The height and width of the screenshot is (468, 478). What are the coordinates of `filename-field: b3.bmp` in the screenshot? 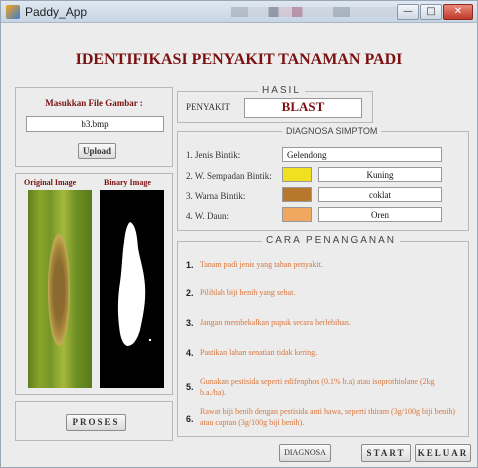 It's located at (95, 124).